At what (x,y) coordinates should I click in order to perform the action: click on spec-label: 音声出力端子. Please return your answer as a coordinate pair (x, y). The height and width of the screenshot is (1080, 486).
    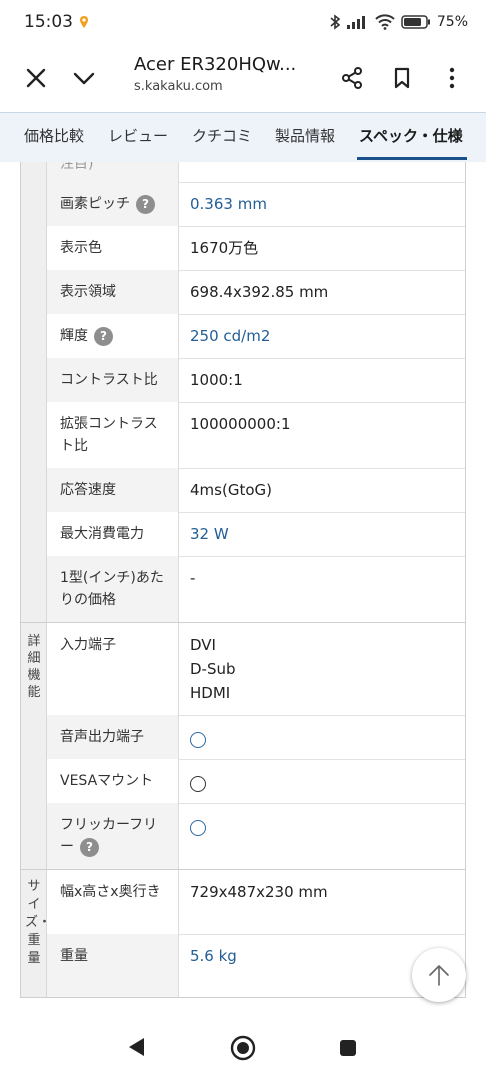
    Looking at the image, I should click on (113, 737).